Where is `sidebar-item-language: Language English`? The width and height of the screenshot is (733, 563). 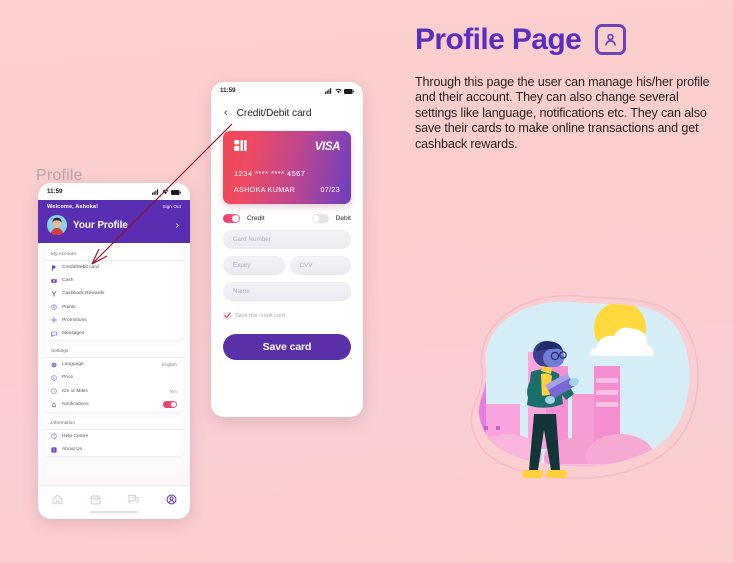
sidebar-item-language: Language English is located at coordinates (114, 364).